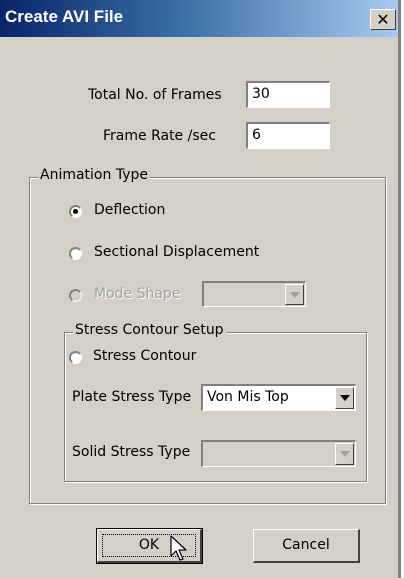 The image size is (404, 578). What do you see at coordinates (288, 94) in the screenshot?
I see `total-frames-input: 30` at bounding box center [288, 94].